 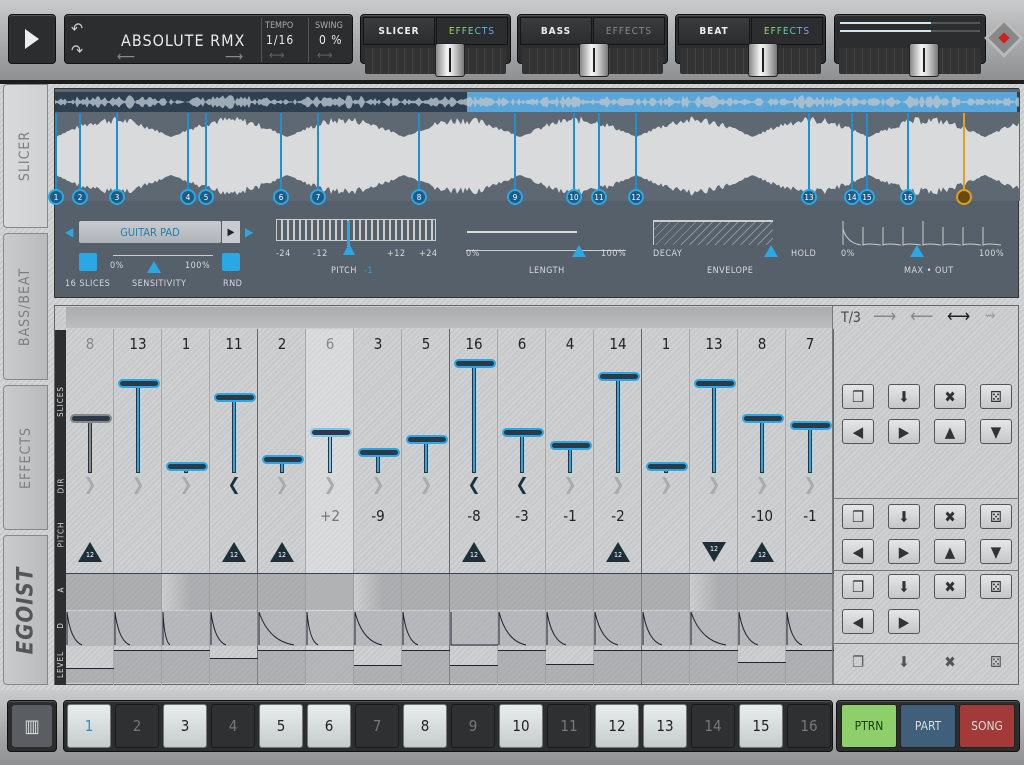 What do you see at coordinates (183, 40) in the screenshot?
I see `song-title: ABSOLUTE RMX` at bounding box center [183, 40].